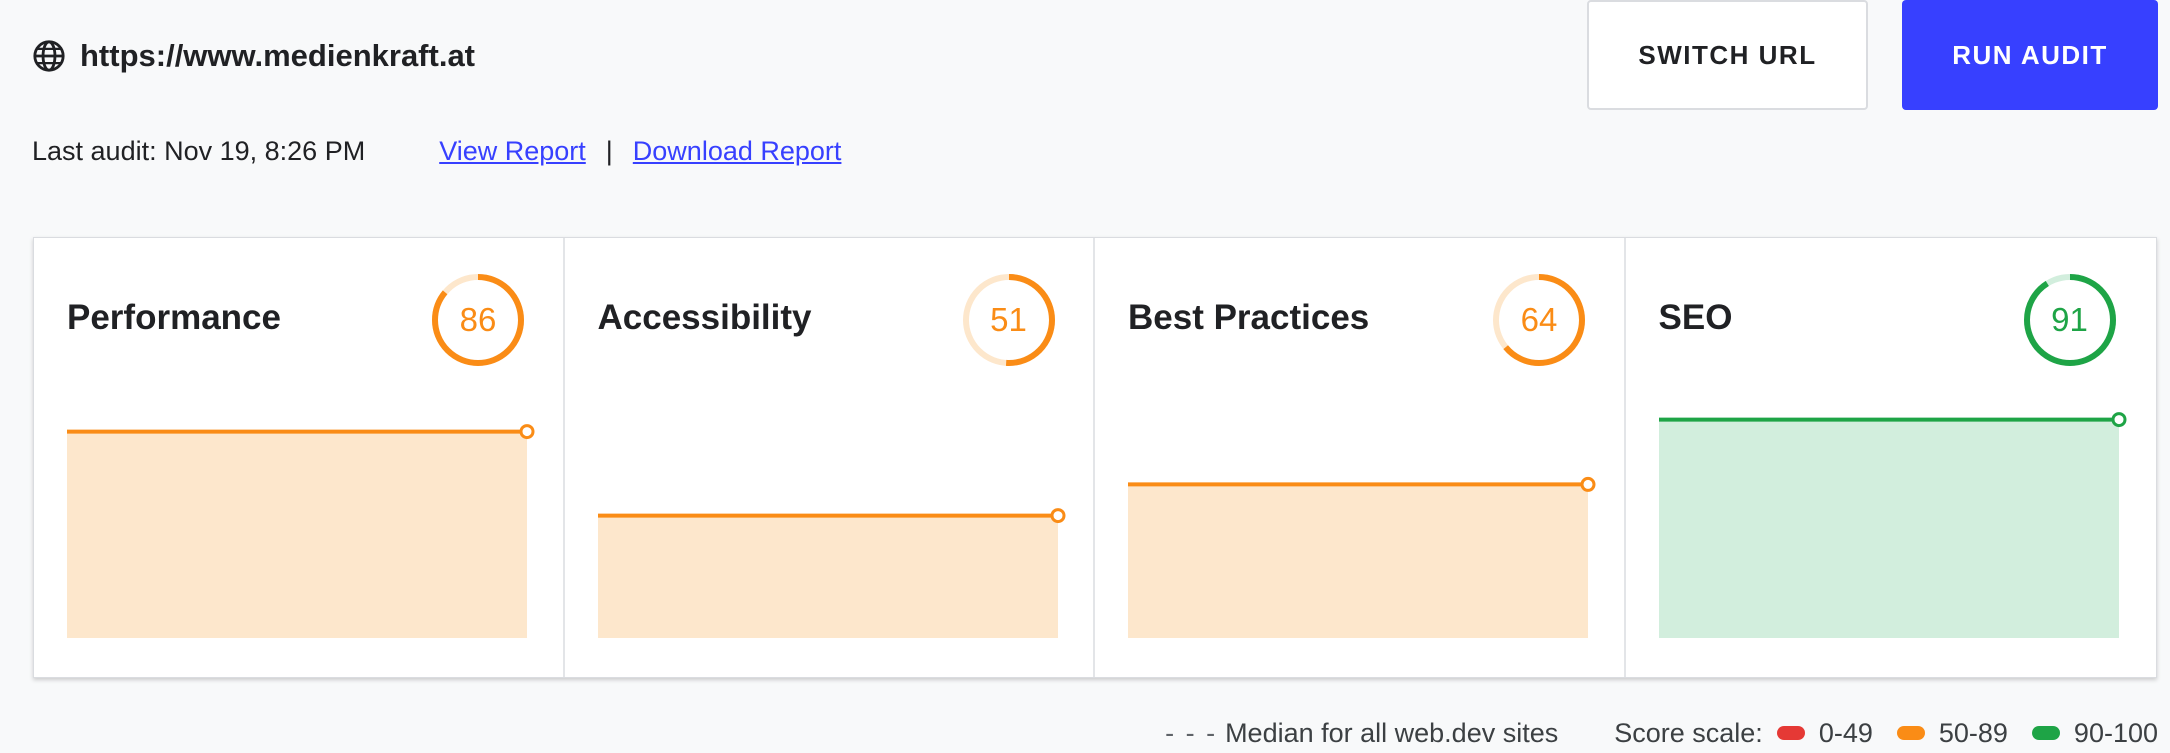  I want to click on median-dash-icon: - - -, so click(1191, 732).